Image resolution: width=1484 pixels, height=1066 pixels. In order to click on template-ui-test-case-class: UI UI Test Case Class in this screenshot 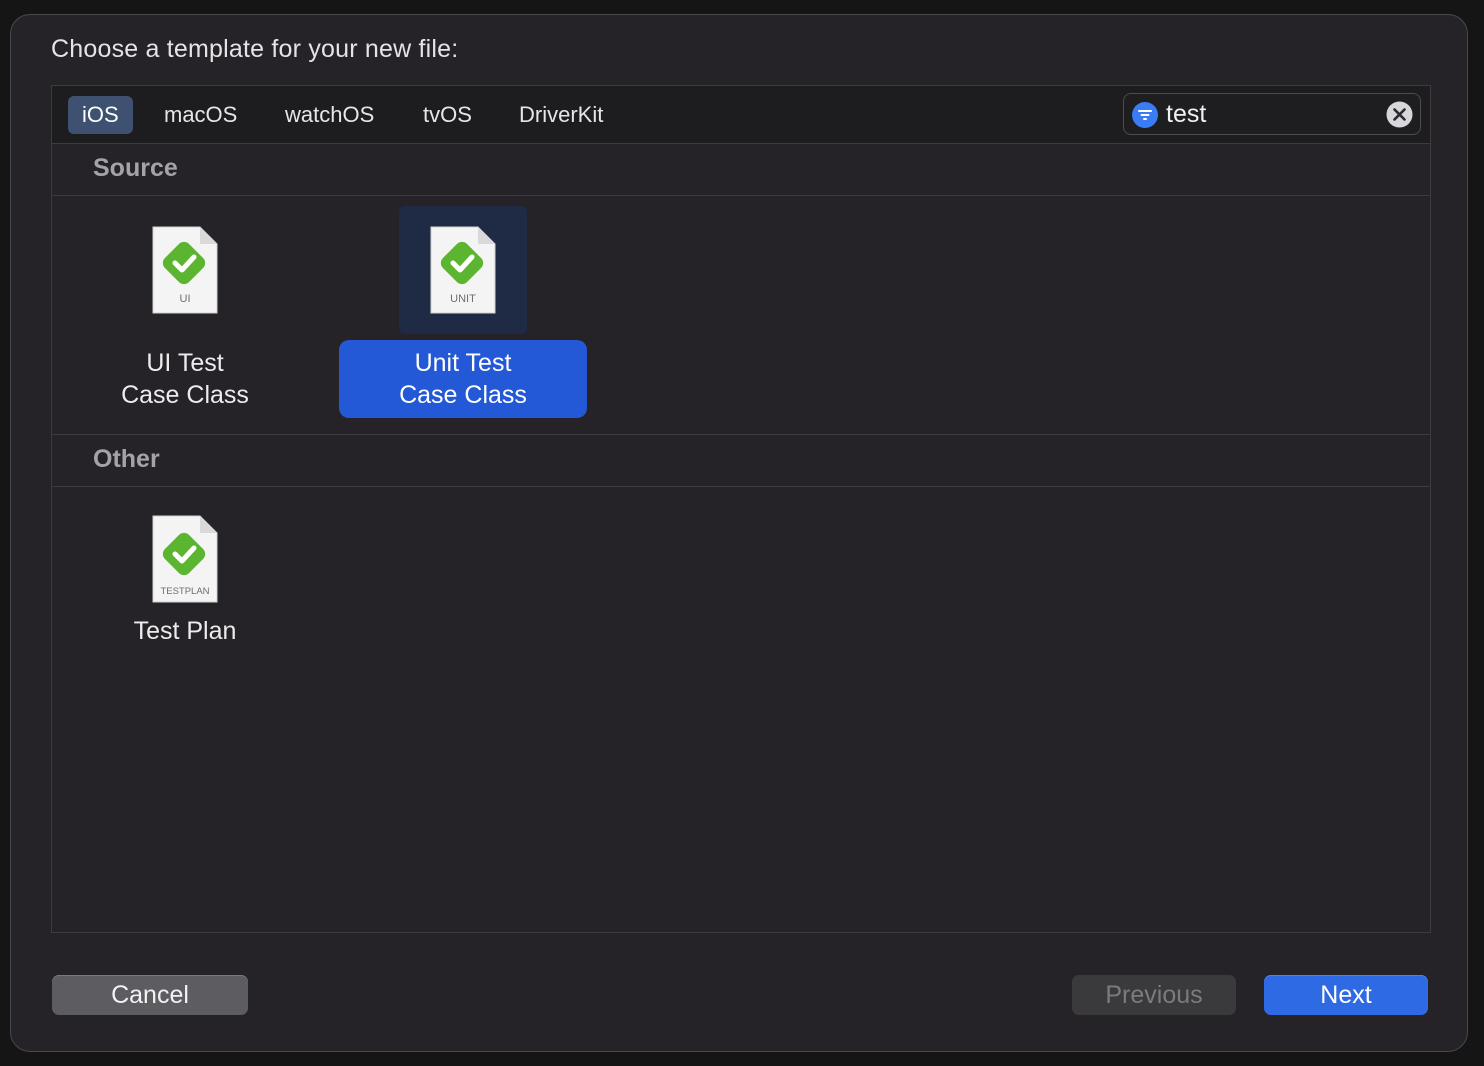, I will do `click(185, 316)`.